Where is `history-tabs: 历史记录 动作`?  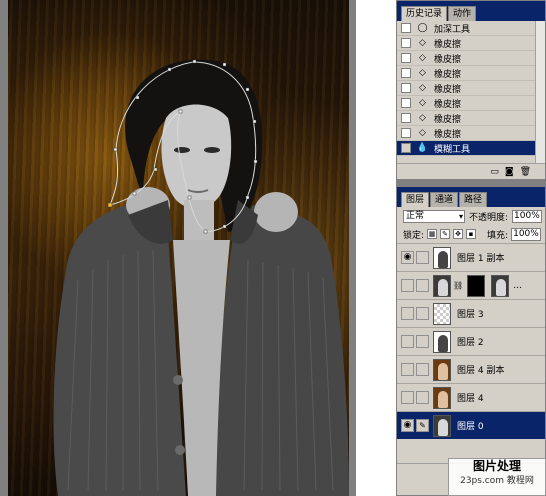
history-tabs: 历史记录 动作 is located at coordinates (471, 11).